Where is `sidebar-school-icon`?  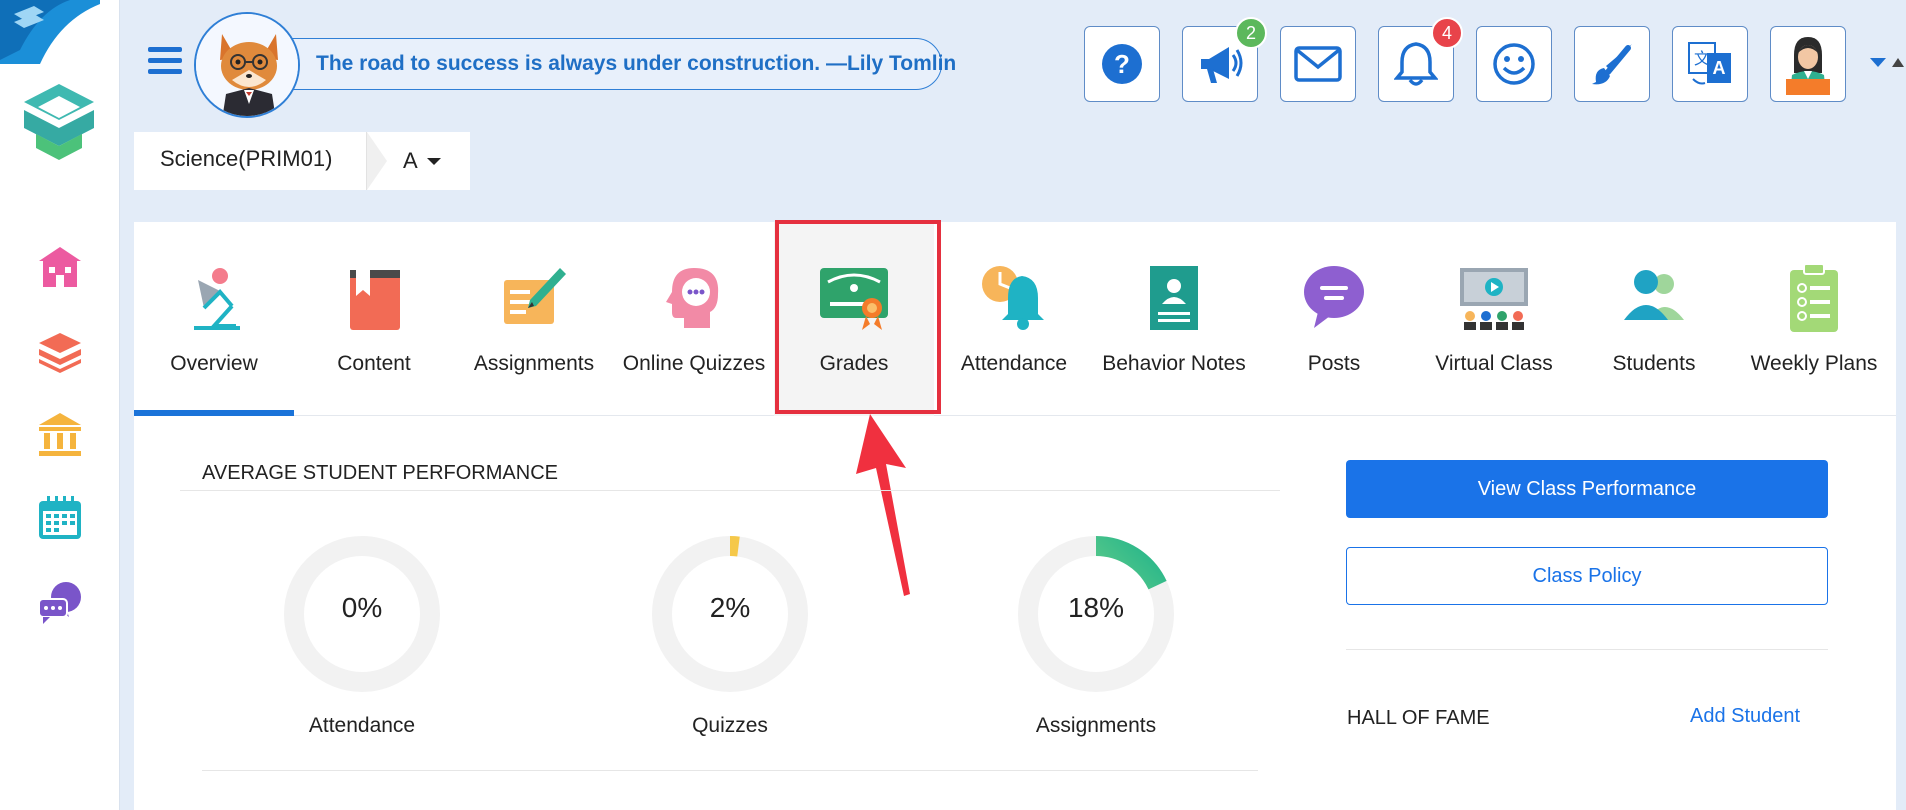
sidebar-school-icon is located at coordinates (60, 266).